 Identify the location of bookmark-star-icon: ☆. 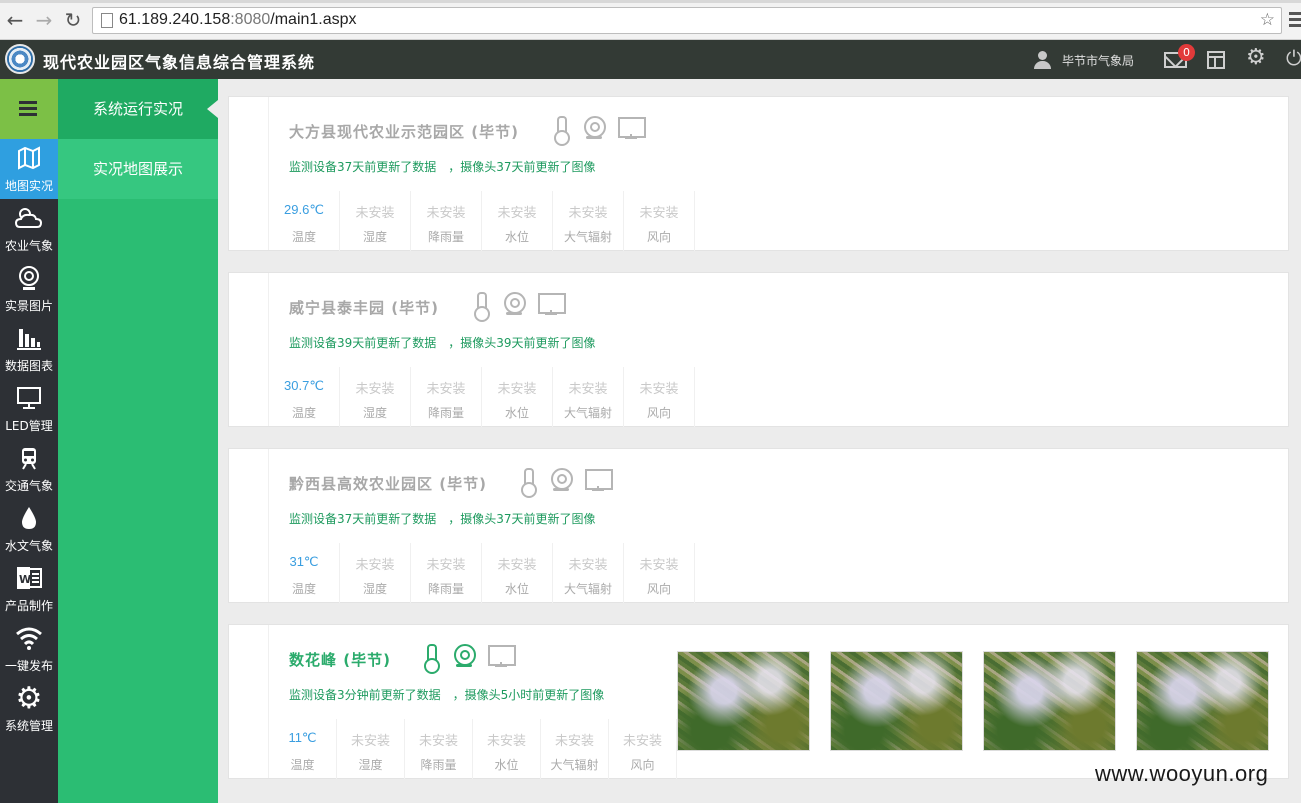
(1267, 20).